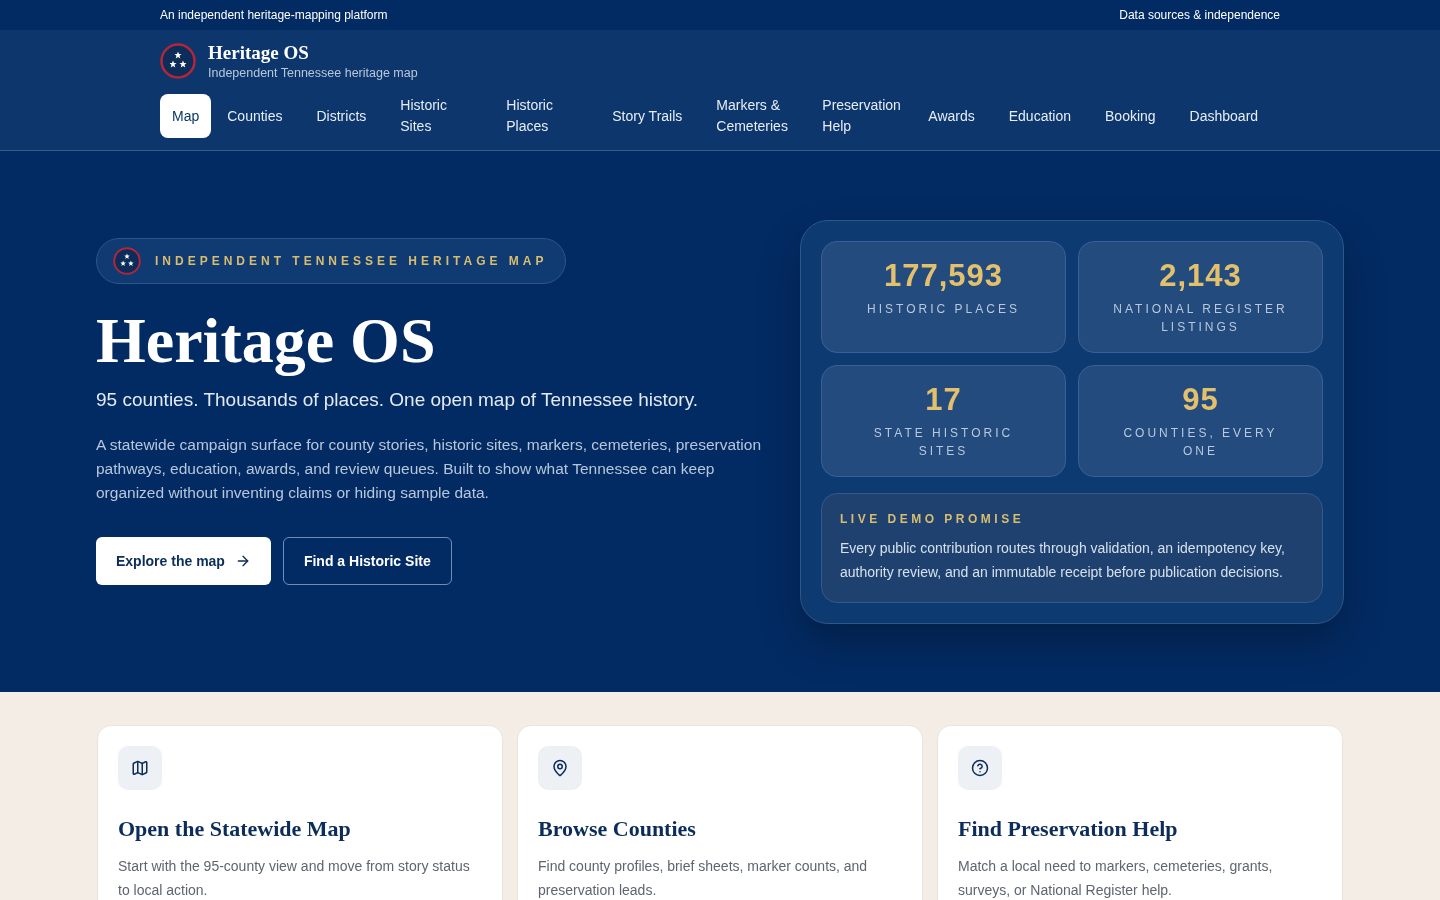  Describe the element at coordinates (186, 116) in the screenshot. I see `nav-tab: Map` at that location.